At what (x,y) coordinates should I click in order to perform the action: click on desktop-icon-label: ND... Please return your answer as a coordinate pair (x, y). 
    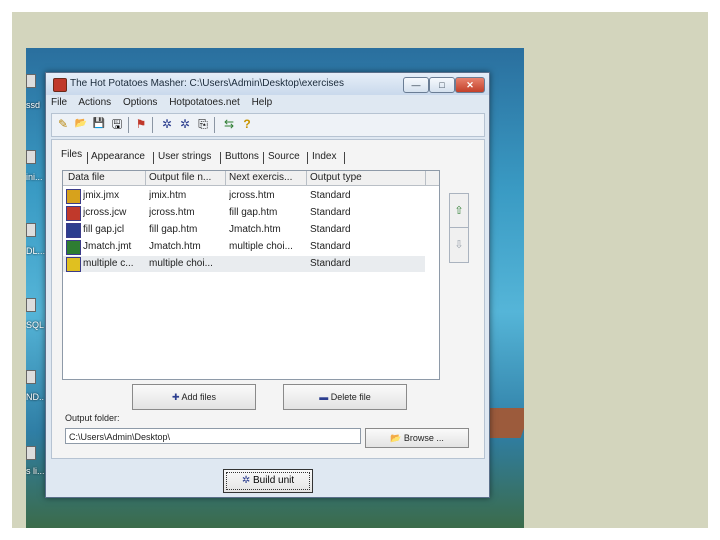
    Looking at the image, I should click on (35, 397).